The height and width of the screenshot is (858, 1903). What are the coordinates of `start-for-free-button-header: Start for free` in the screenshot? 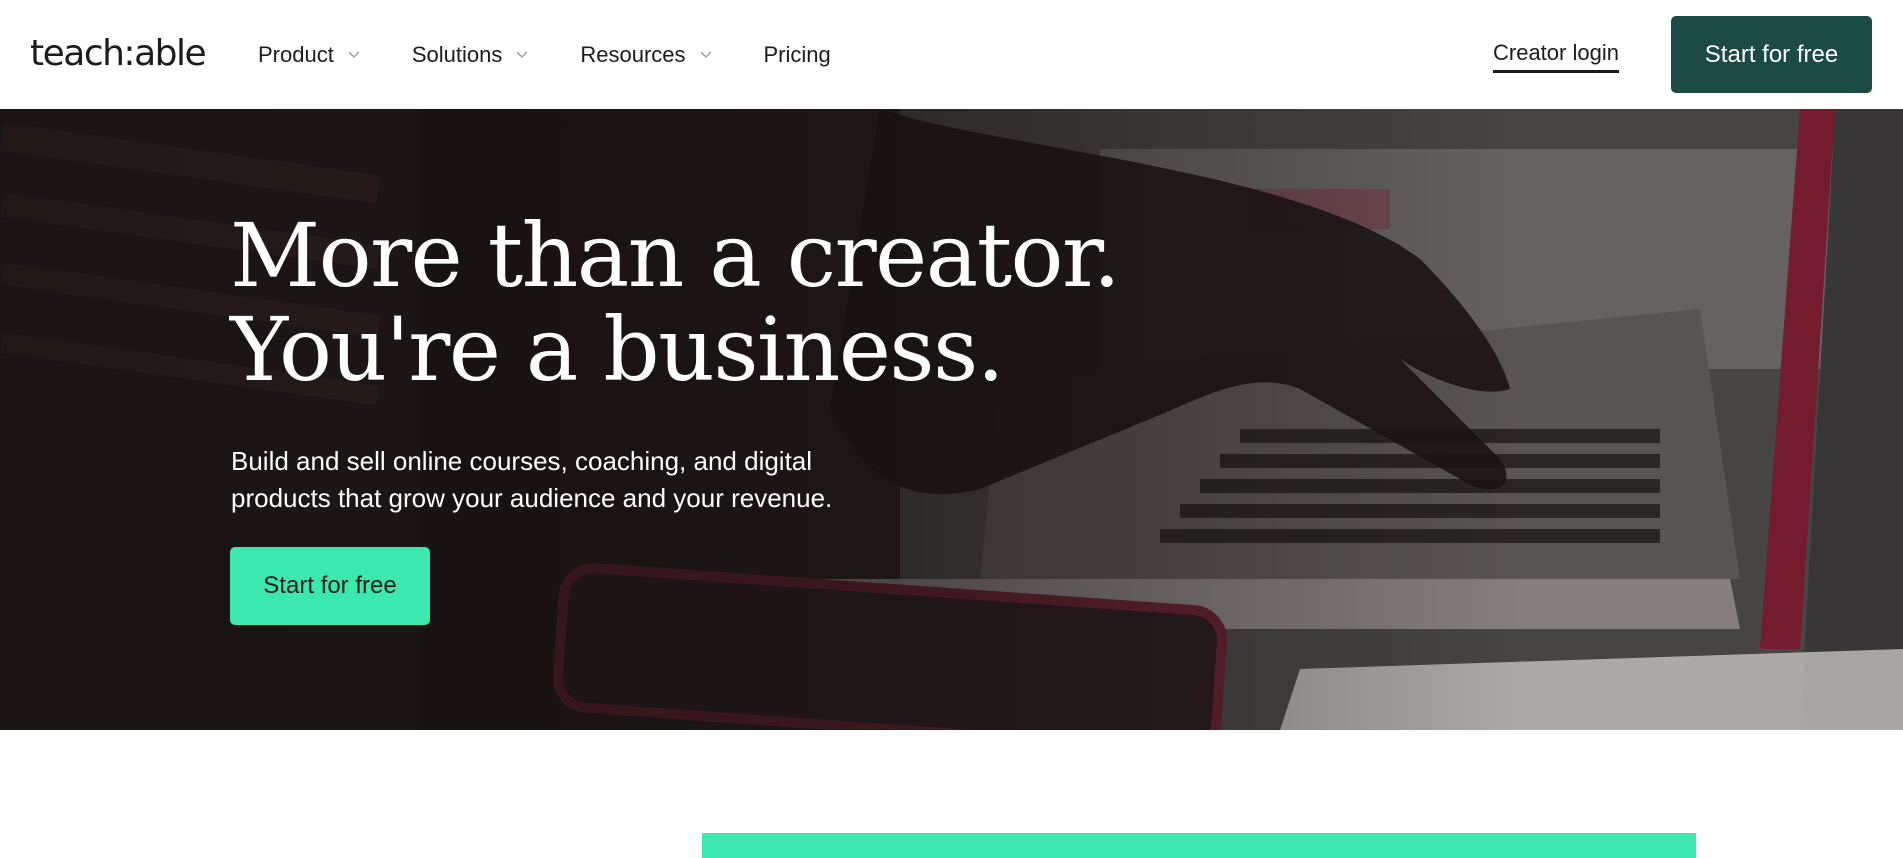 It's located at (1771, 54).